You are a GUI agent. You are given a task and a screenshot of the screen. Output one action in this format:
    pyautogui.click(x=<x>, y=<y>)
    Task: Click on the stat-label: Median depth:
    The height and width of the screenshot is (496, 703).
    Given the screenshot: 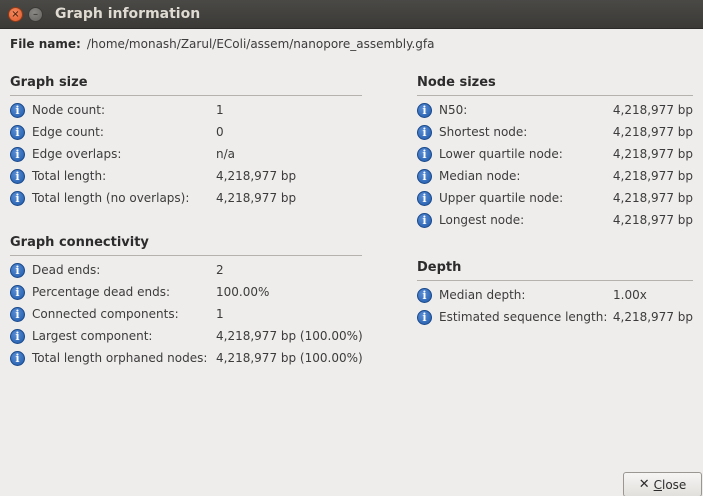 What is the action you would take?
    pyautogui.click(x=482, y=295)
    